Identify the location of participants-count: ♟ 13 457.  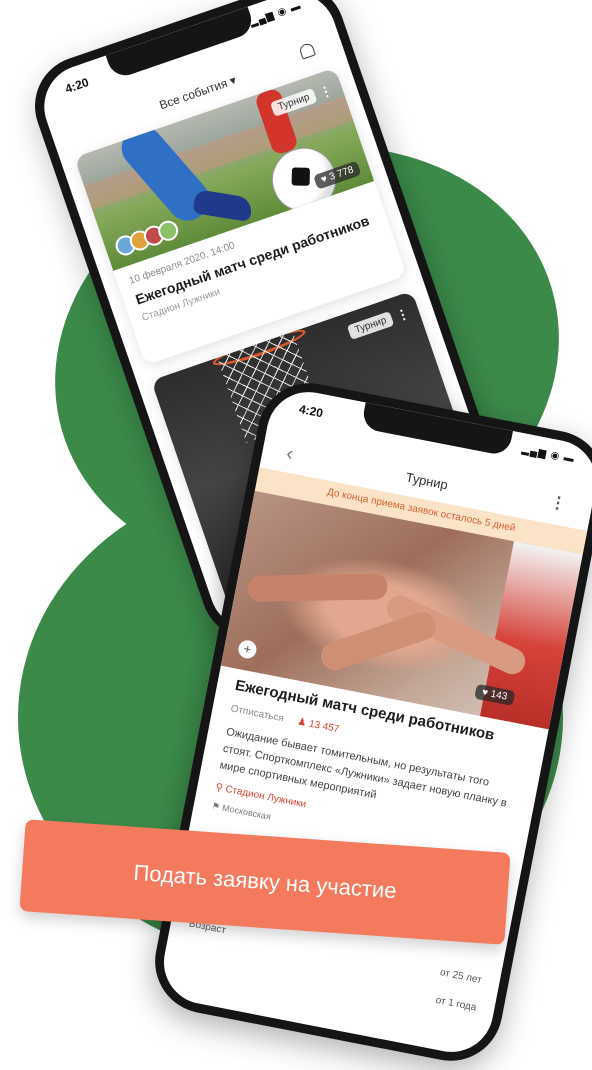
(318, 726).